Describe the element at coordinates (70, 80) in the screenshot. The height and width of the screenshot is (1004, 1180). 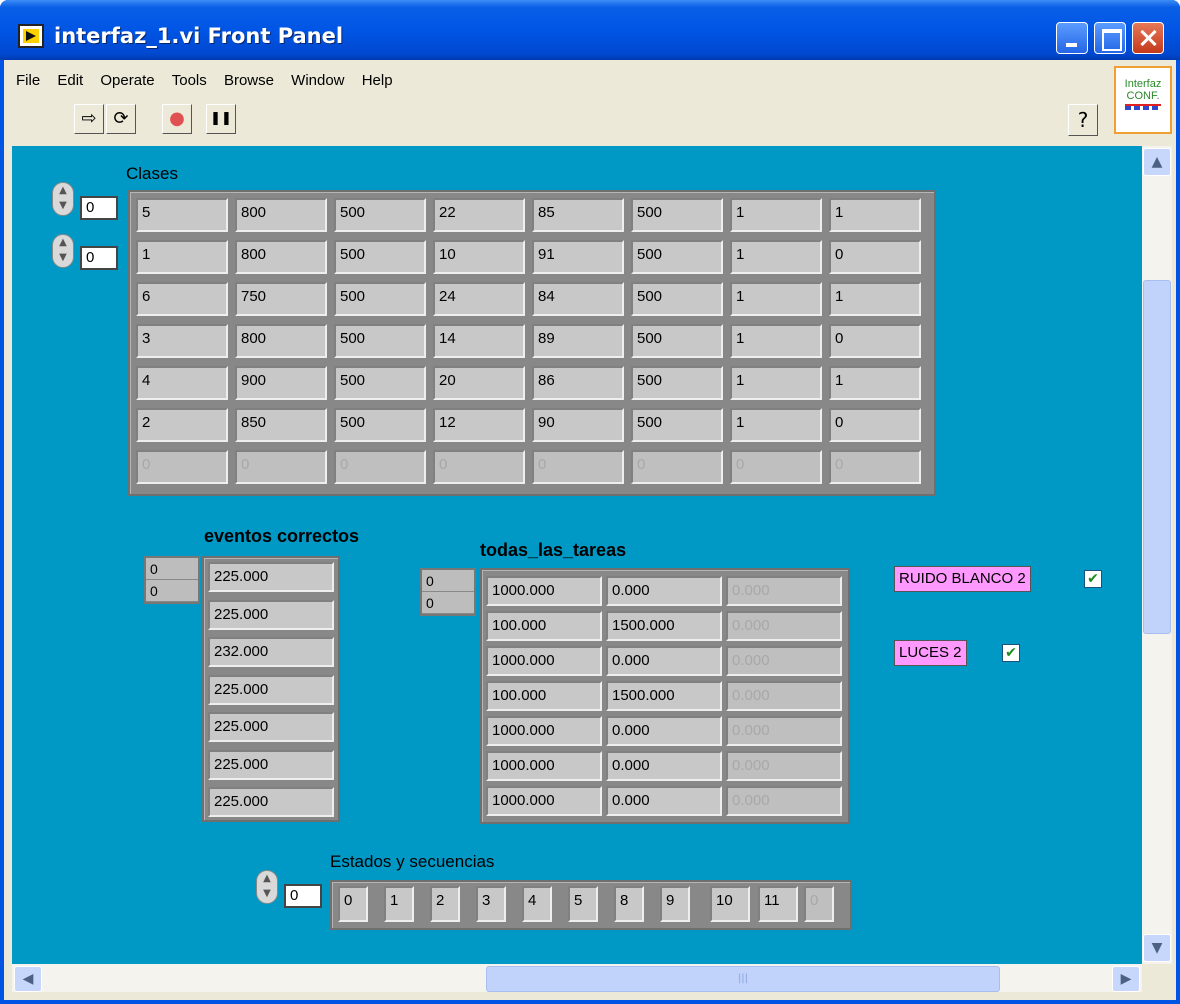
I see `menu-edit: Edit` at that location.